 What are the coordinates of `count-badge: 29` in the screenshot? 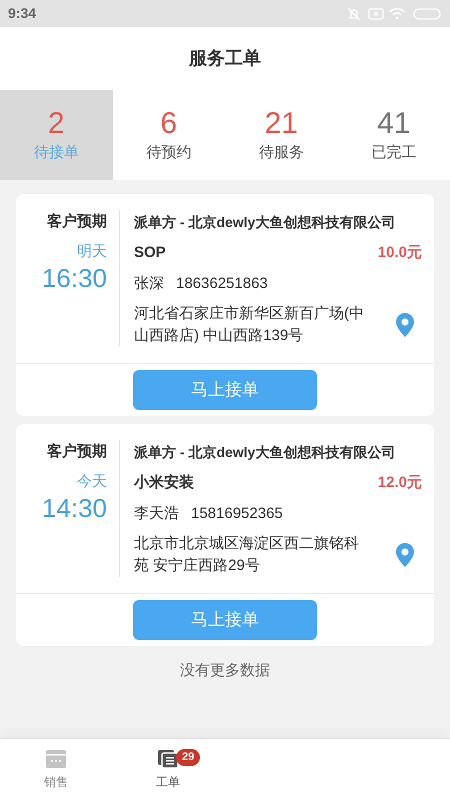 It's located at (188, 757).